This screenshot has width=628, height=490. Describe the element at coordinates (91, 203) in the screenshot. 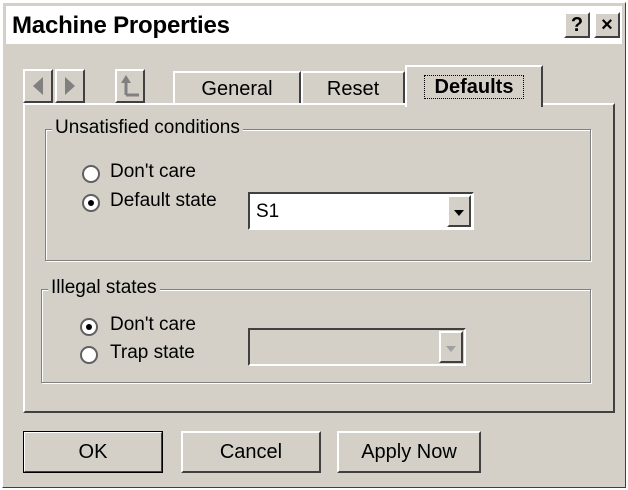

I see `default-state-radio` at that location.